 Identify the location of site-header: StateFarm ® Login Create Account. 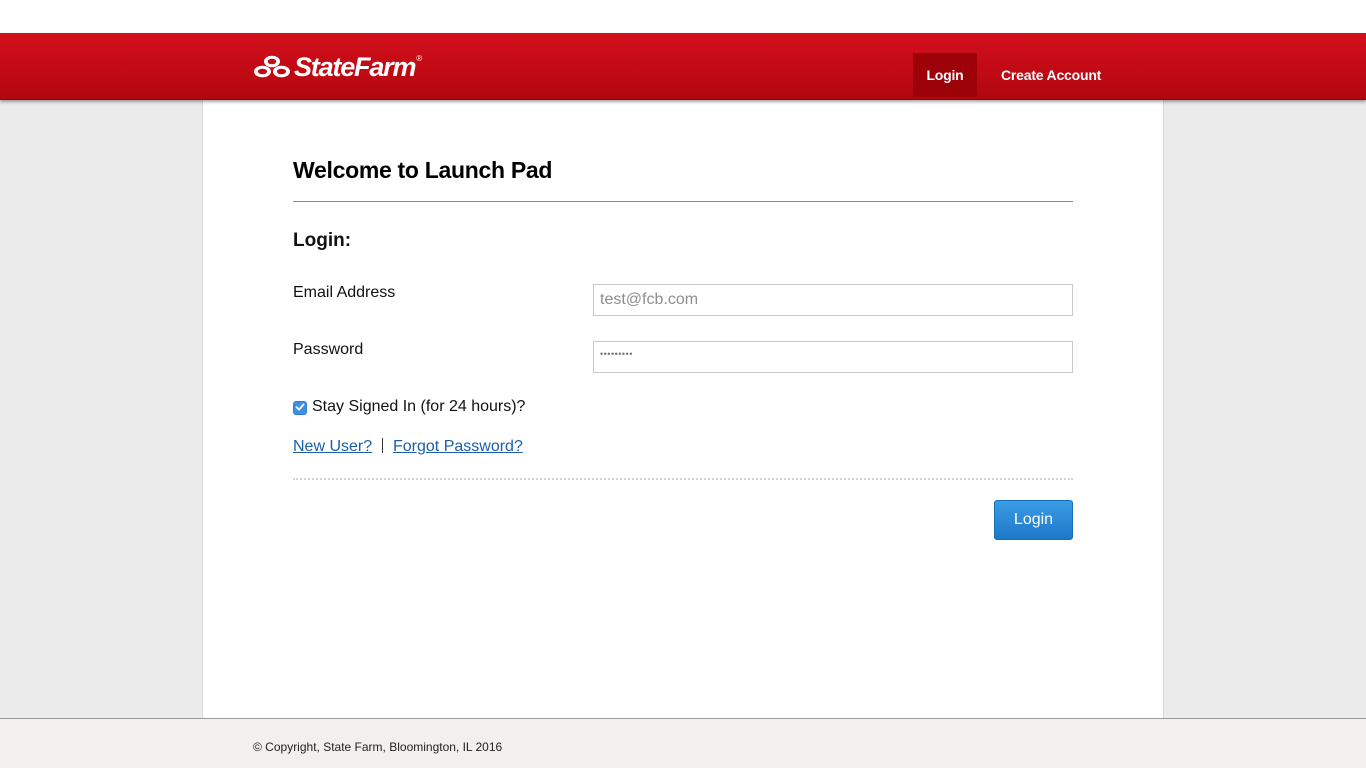
(683, 66).